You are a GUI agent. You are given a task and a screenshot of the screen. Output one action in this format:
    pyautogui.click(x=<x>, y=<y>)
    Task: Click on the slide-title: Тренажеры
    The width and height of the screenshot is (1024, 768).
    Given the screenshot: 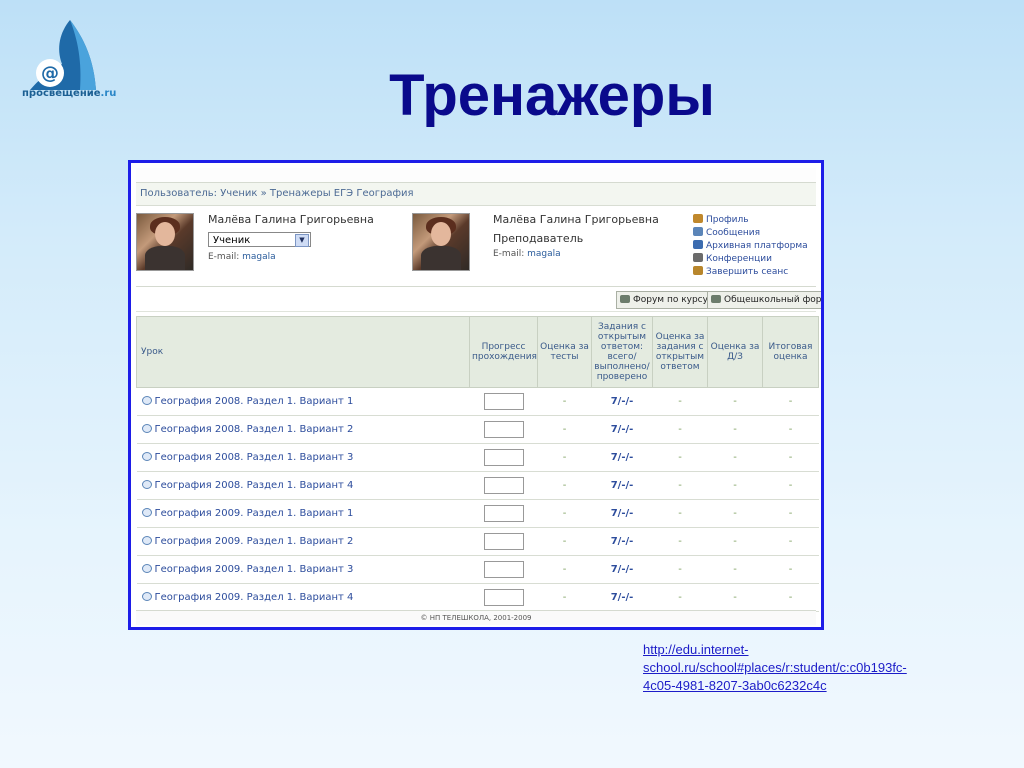 What is the action you would take?
    pyautogui.click(x=552, y=95)
    